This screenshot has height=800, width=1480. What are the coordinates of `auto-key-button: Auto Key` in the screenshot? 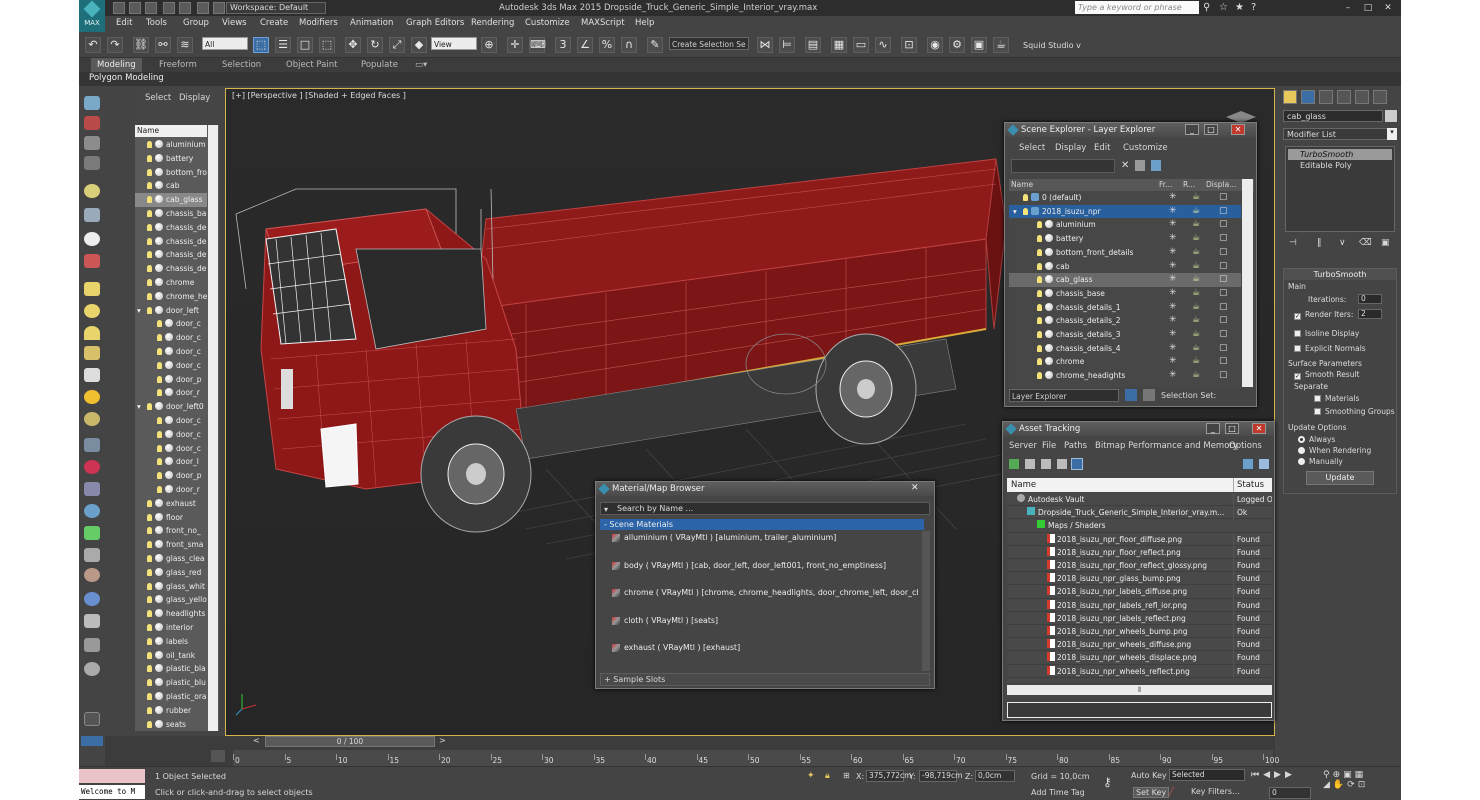 It's located at (1149, 775).